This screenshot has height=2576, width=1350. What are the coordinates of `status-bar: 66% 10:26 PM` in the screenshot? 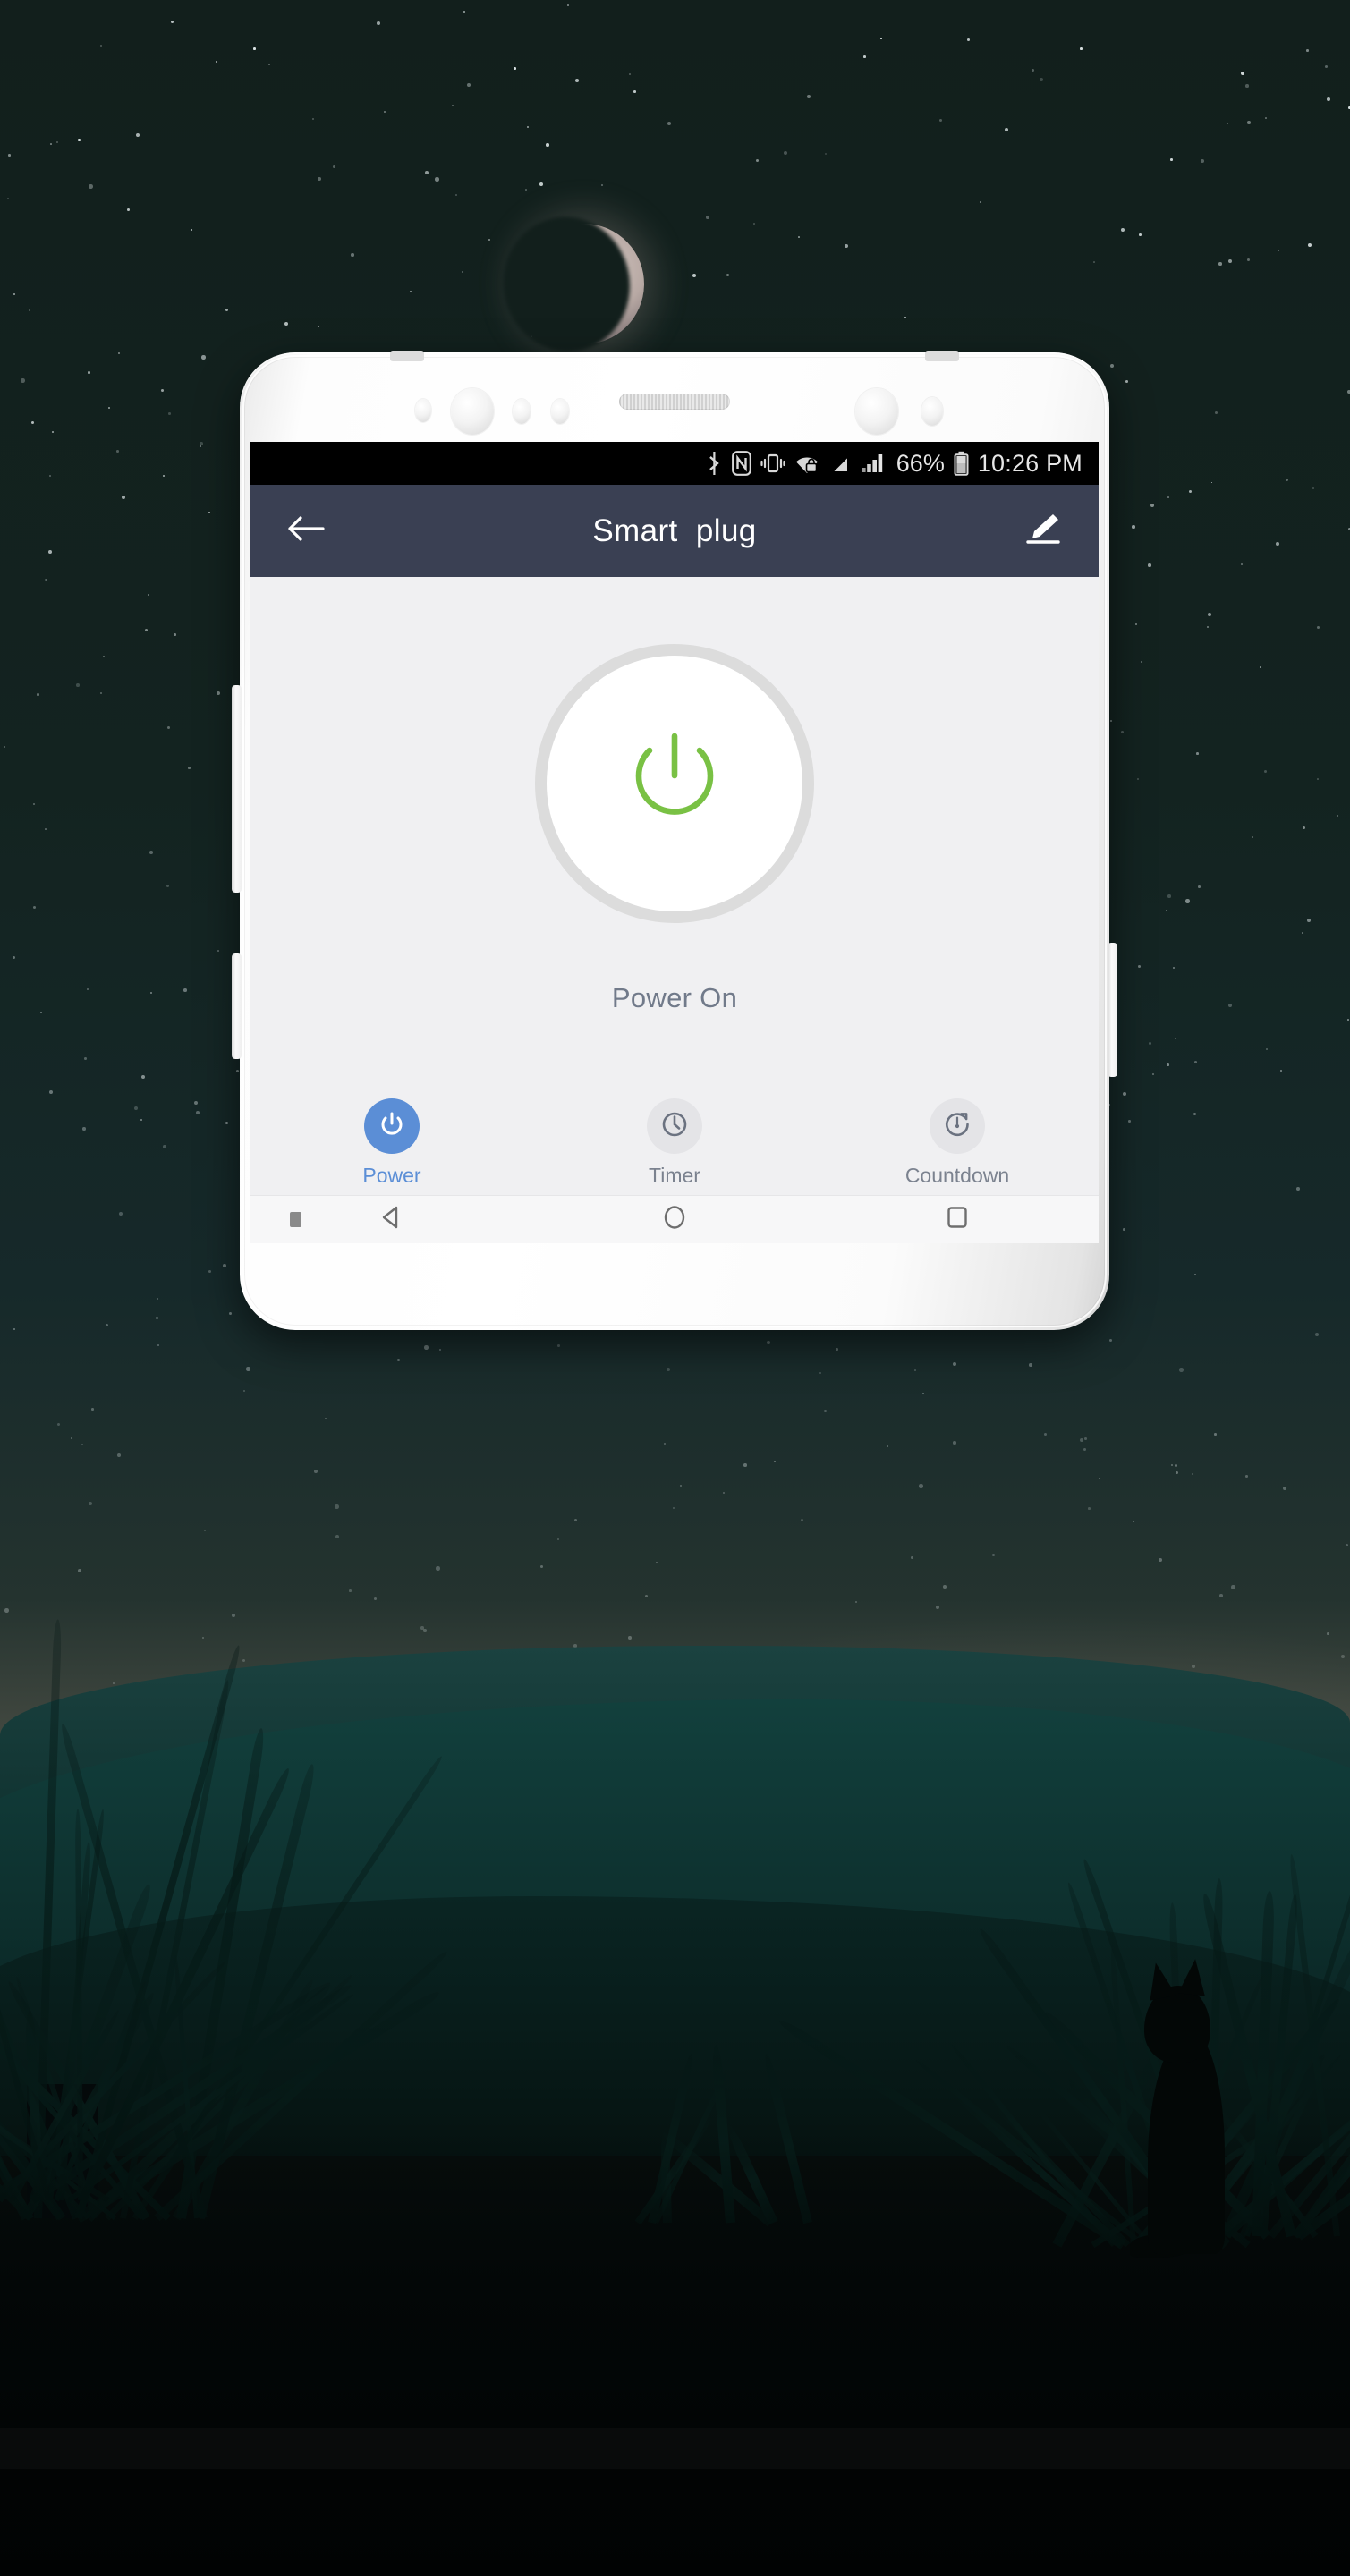 It's located at (674, 463).